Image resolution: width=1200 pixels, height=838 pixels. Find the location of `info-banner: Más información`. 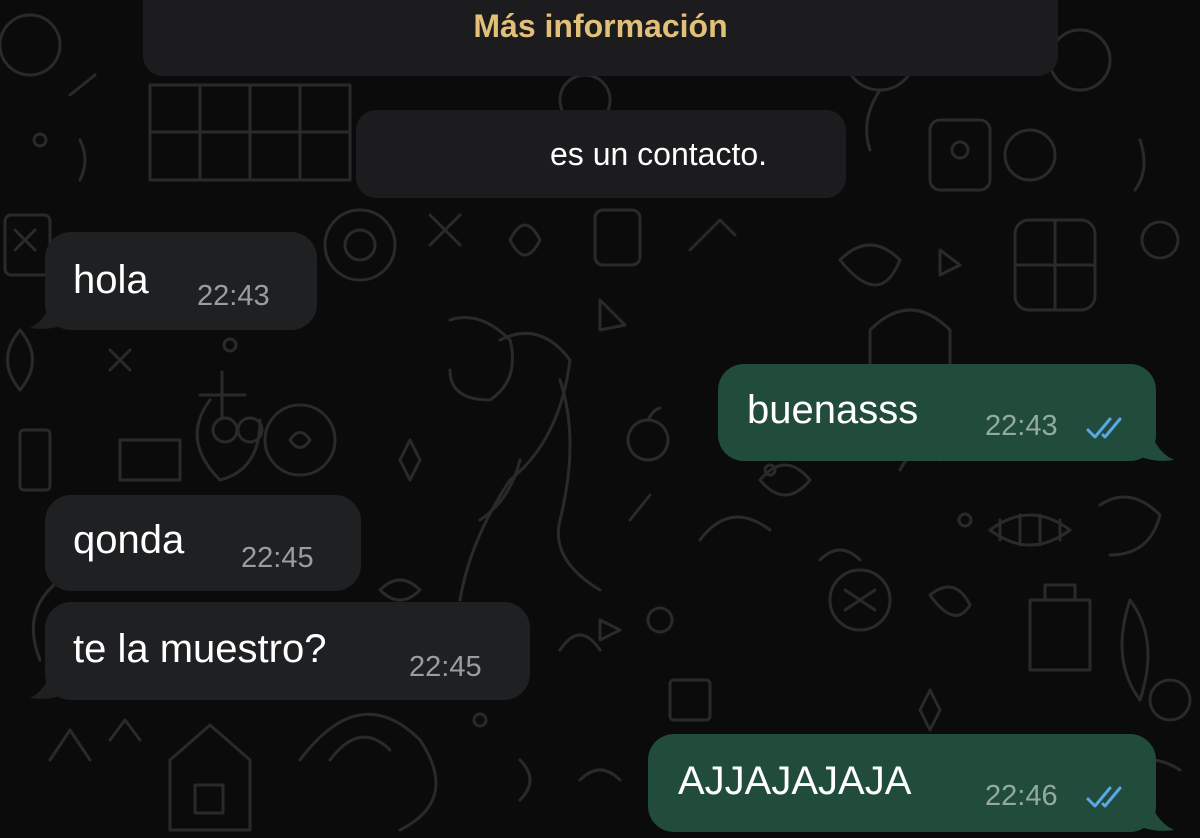

info-banner: Más información is located at coordinates (600, 38).